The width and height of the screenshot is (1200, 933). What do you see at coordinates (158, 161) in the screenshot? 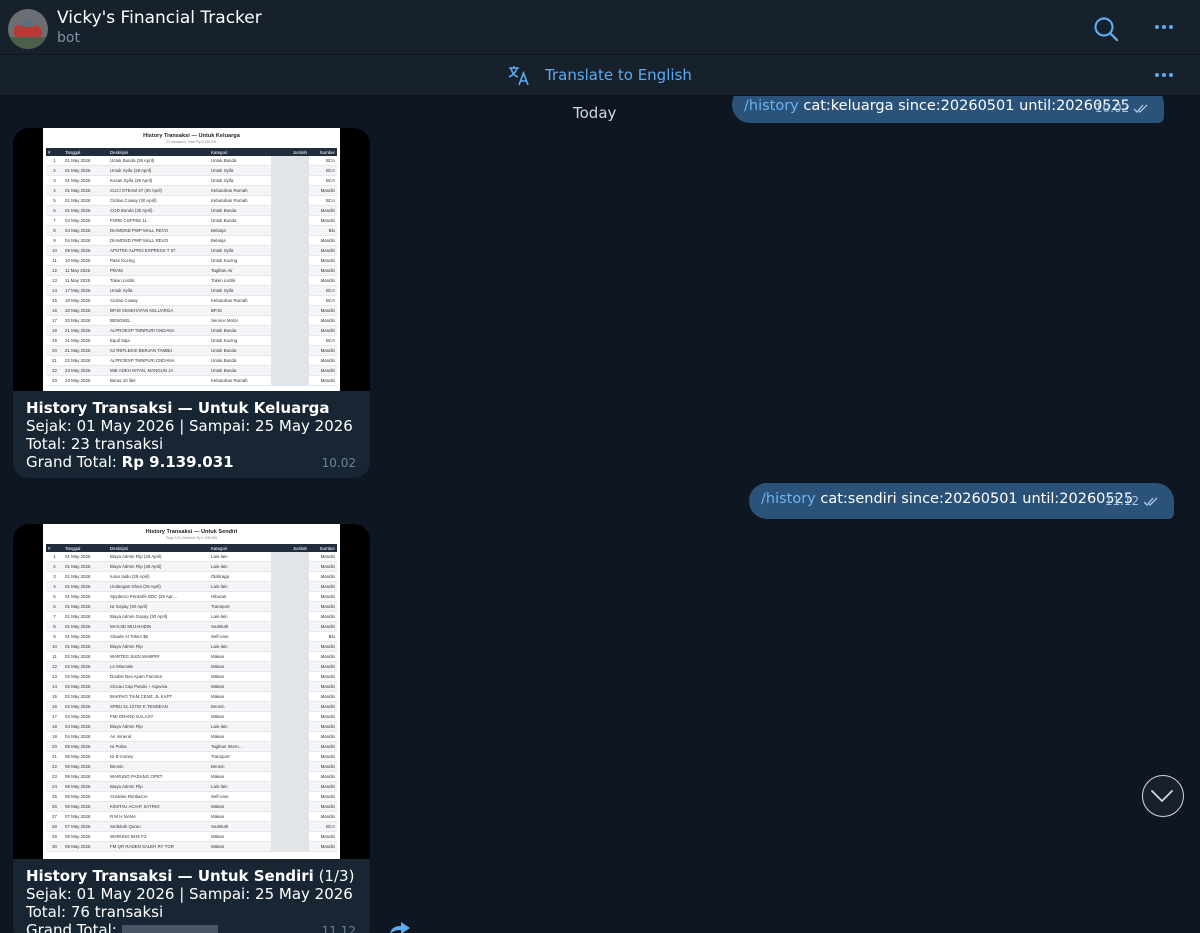
I see `table-cell: Untuk Bunda (28 April)` at bounding box center [158, 161].